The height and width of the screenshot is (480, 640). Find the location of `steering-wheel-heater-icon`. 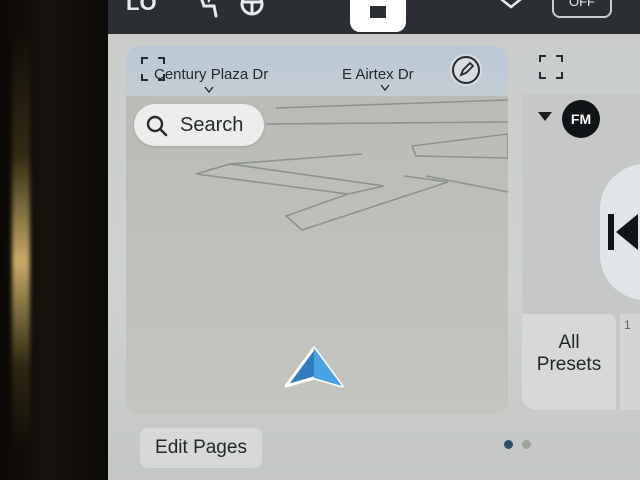

steering-wheel-heater-icon is located at coordinates (252, 9).